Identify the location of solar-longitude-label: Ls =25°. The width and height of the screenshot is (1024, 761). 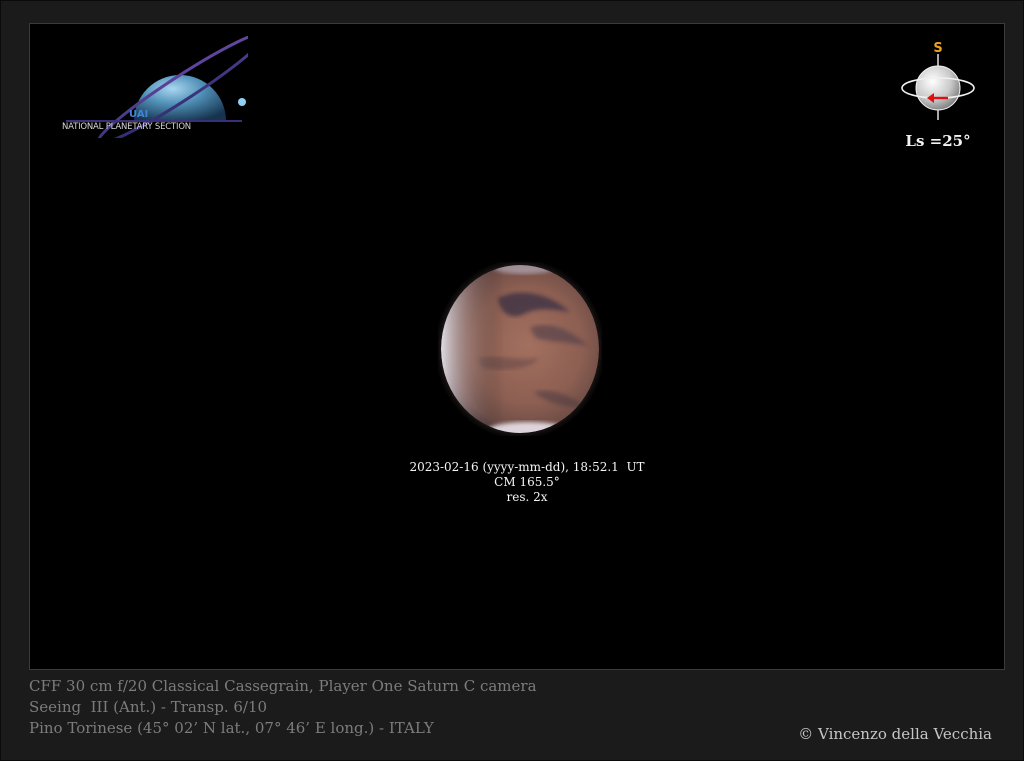
(938, 141).